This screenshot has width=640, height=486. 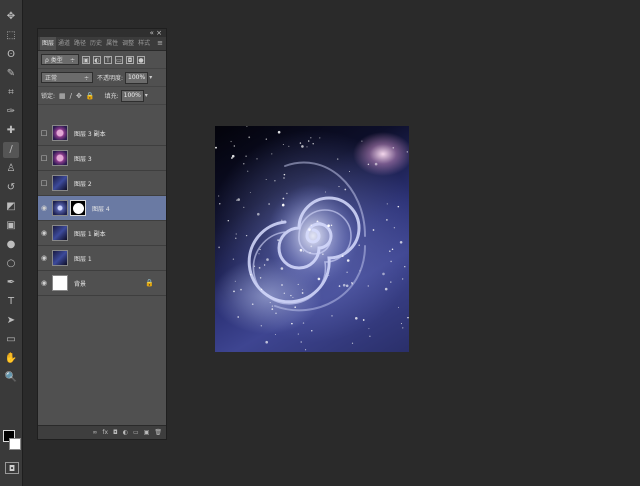 I want to click on history-brush-icon: ↺, so click(x=11, y=188).